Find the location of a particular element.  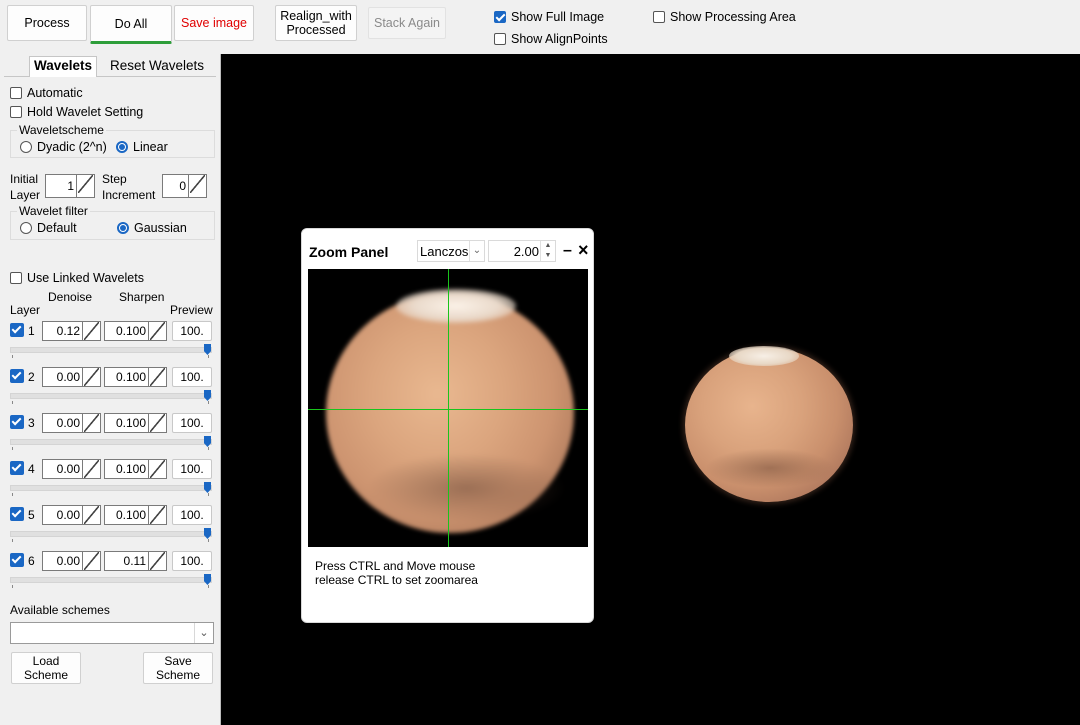

layer-header: Layer is located at coordinates (25, 310).